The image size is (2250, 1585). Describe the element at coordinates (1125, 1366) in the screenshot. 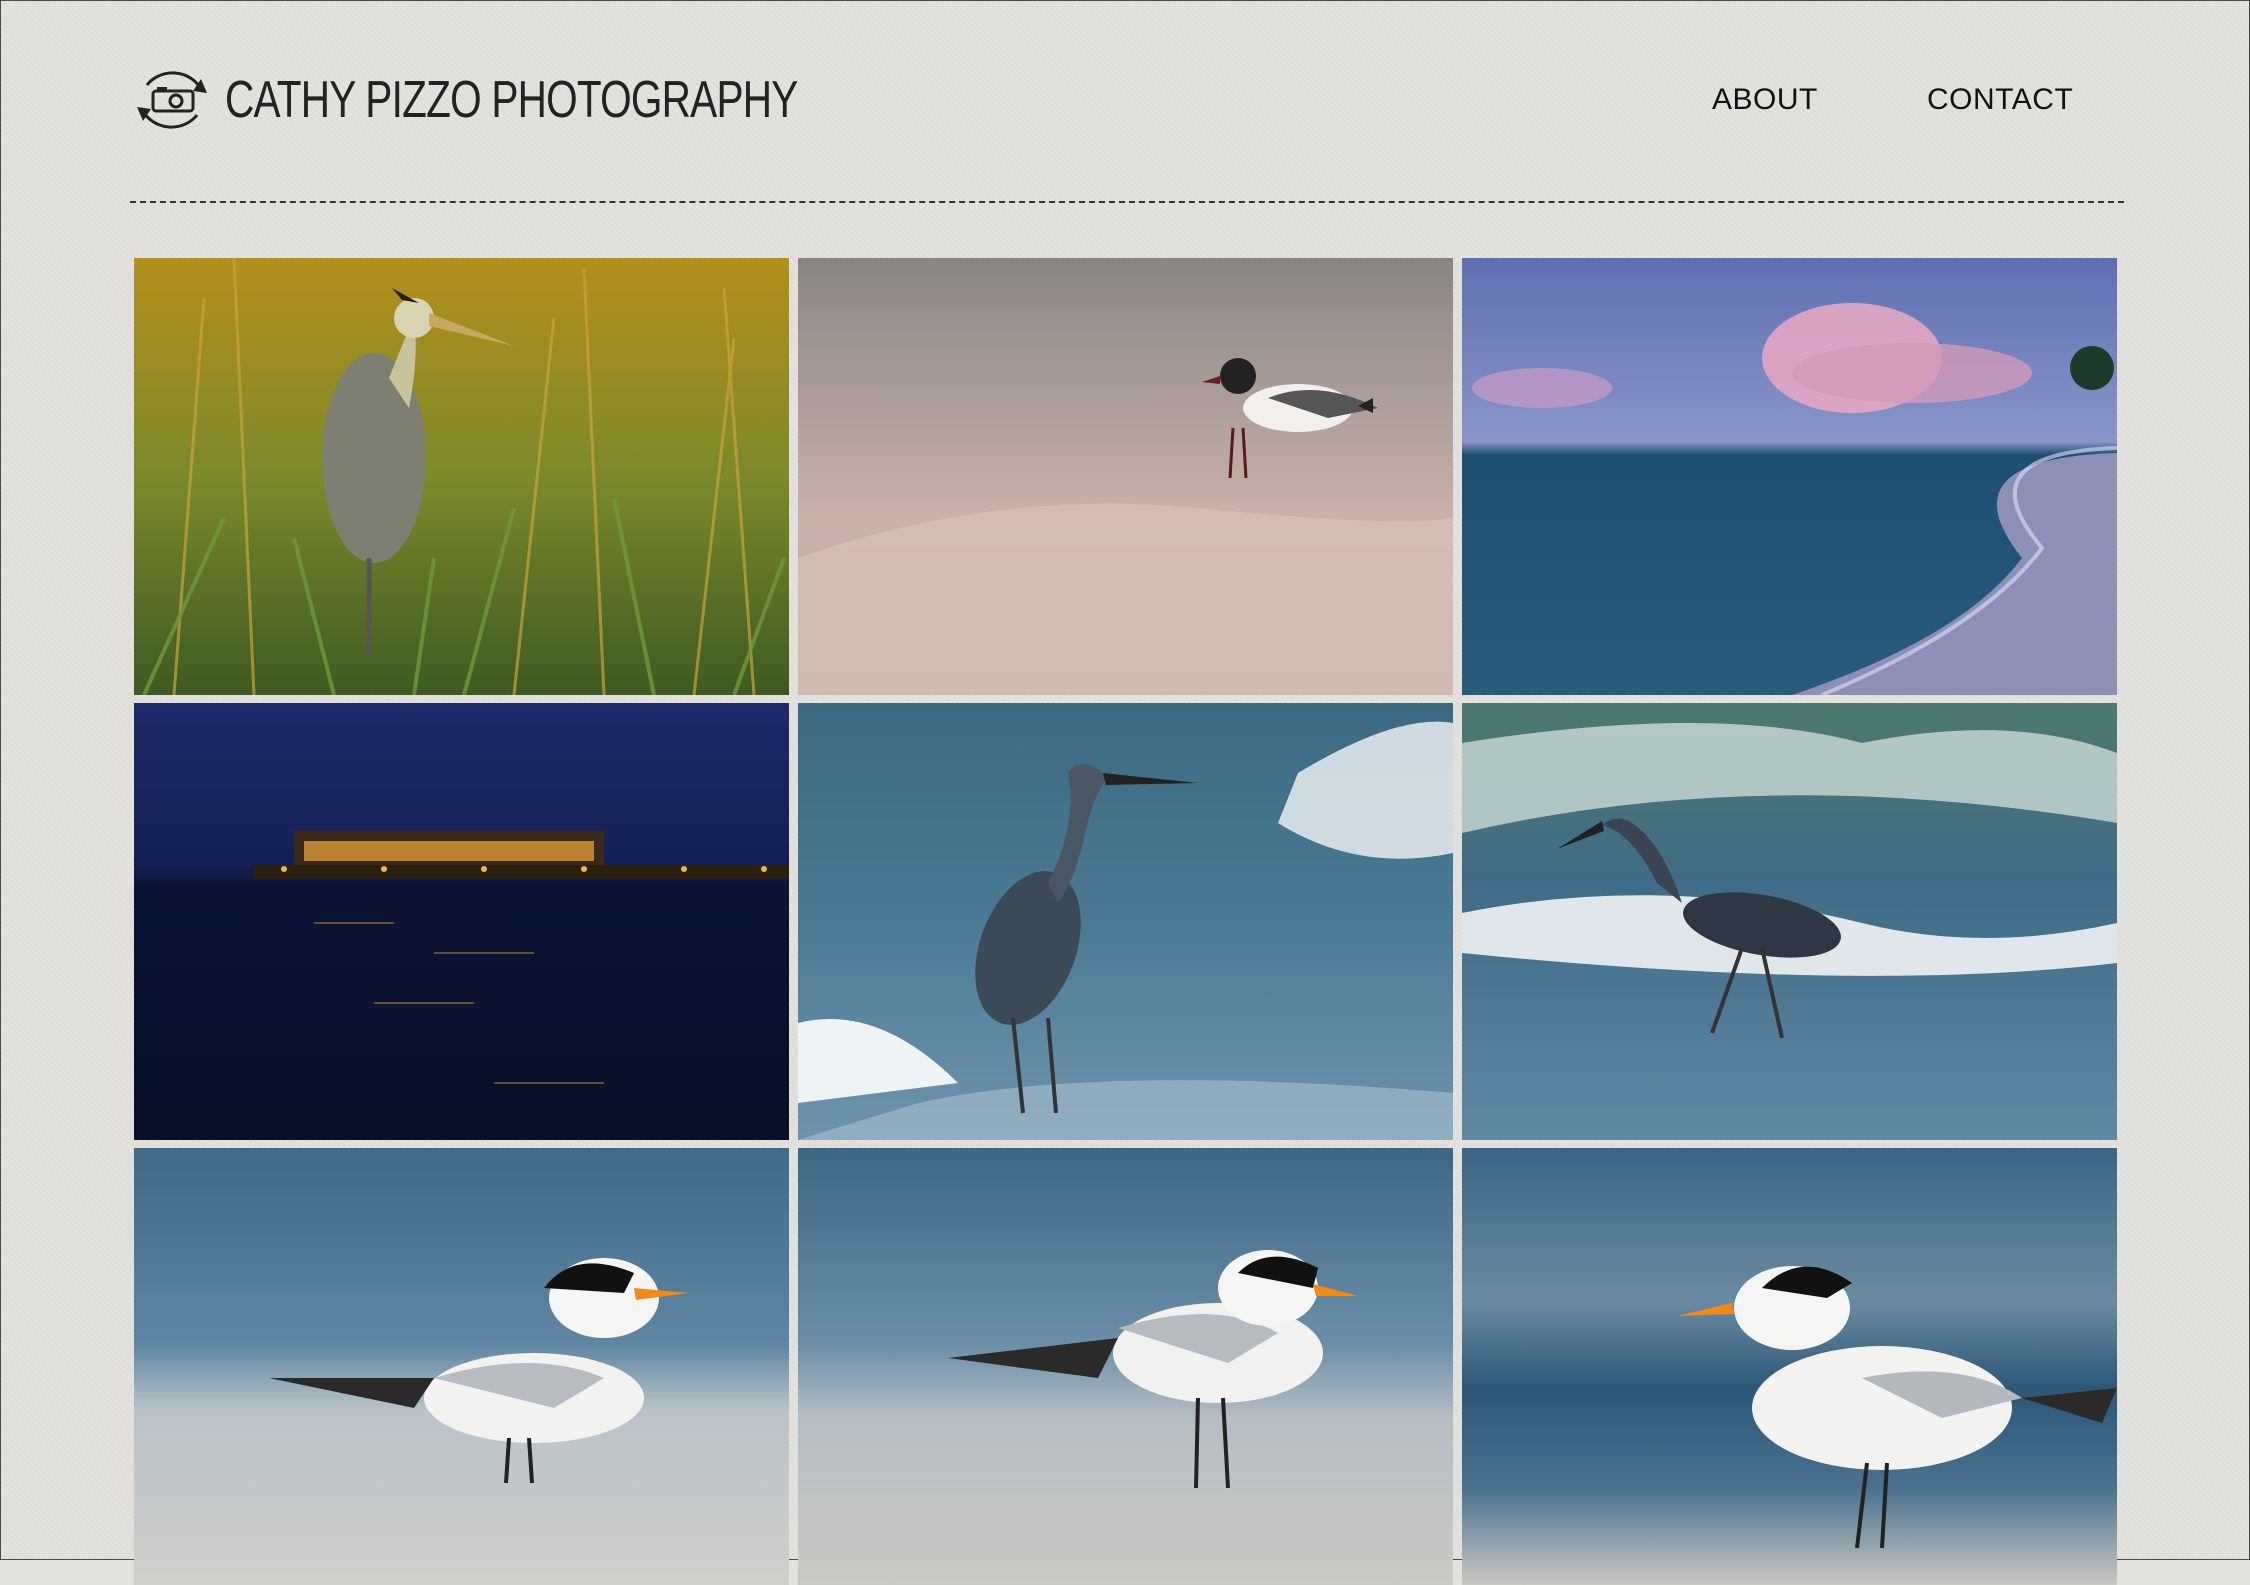

I see `royal-tern-facing-right-second-photo` at that location.